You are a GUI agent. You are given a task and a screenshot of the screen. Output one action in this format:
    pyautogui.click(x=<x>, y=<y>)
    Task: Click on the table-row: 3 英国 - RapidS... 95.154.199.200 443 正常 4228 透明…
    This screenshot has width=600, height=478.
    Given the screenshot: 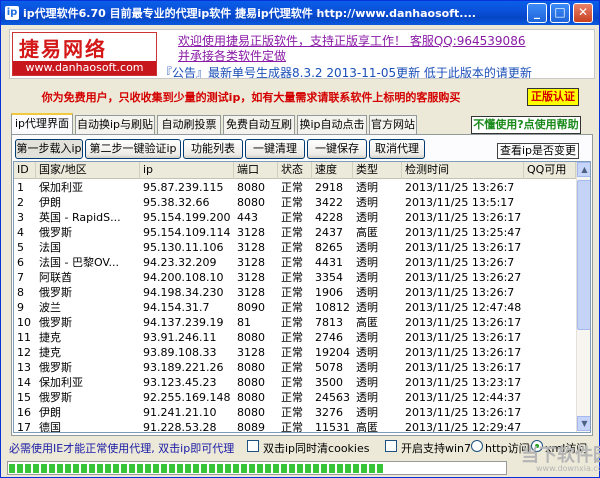 What is the action you would take?
    pyautogui.click(x=295, y=217)
    